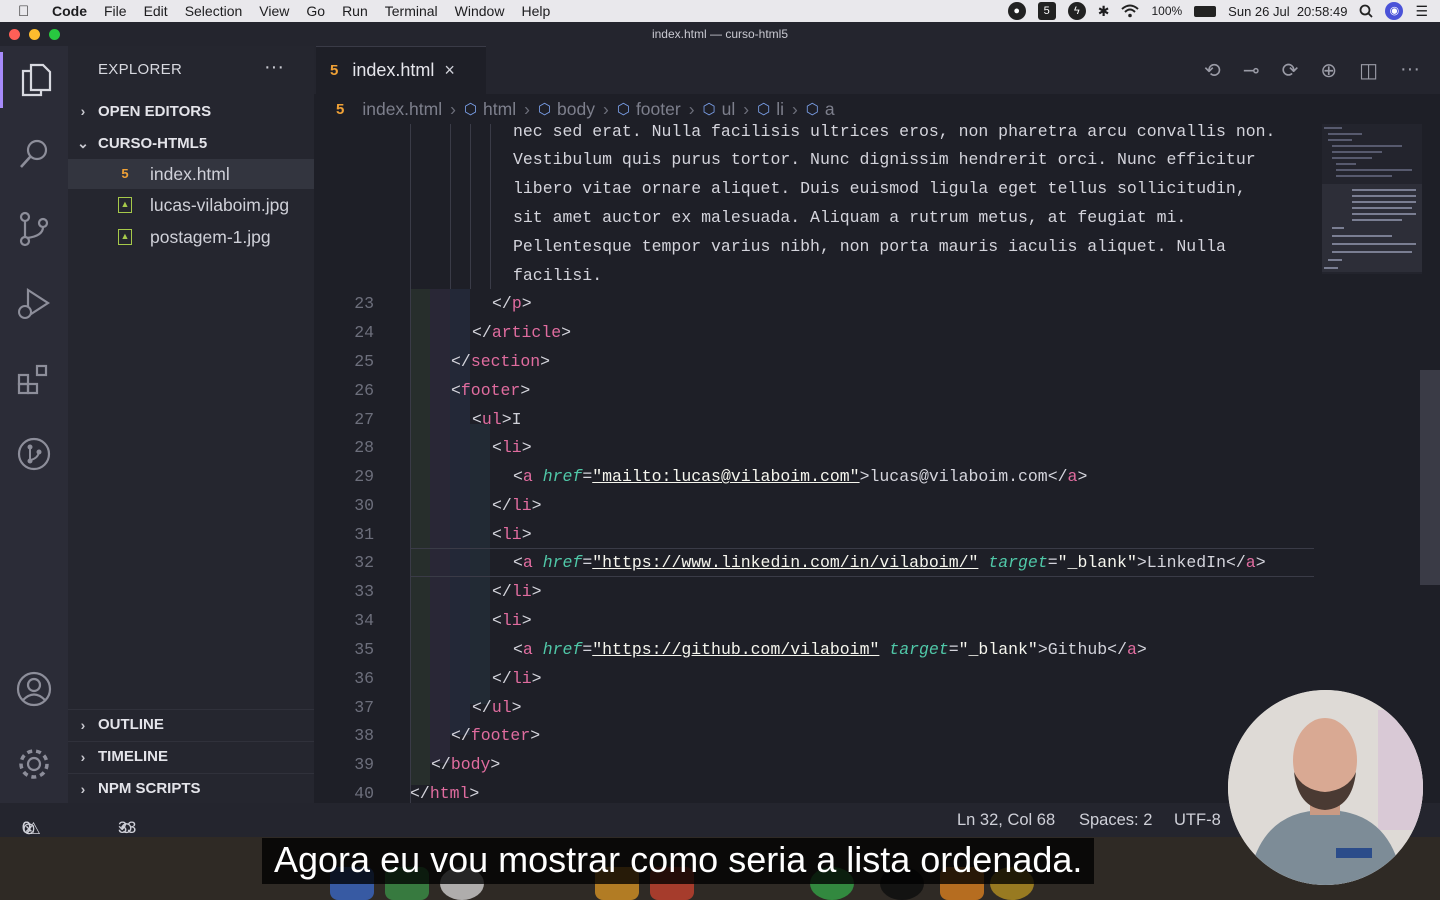 The width and height of the screenshot is (1440, 900). I want to click on status-bluetooth-icon: ✱, so click(1104, 11).